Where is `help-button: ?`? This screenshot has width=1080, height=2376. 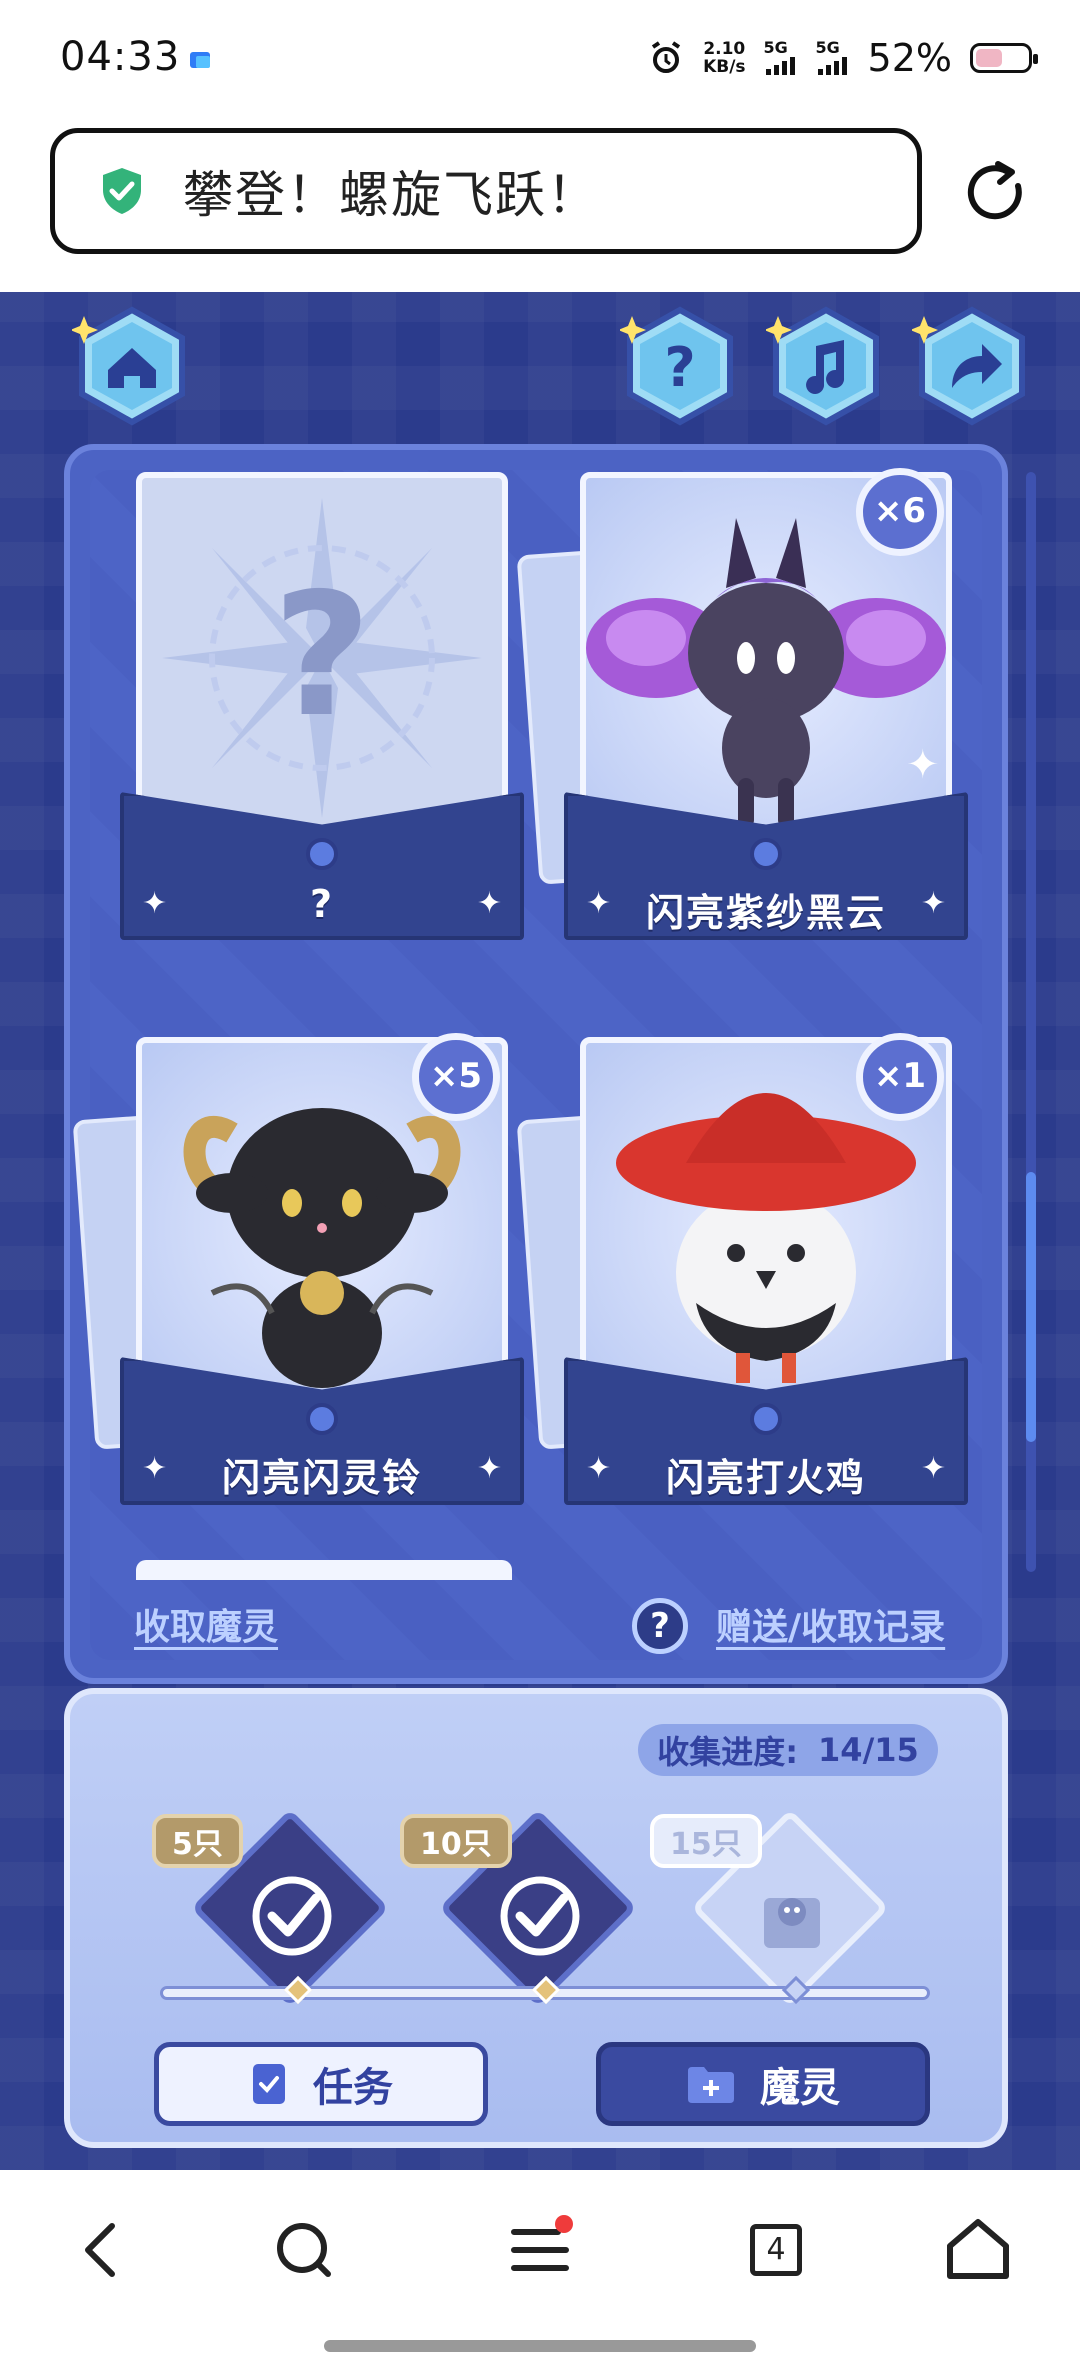
help-button: ? is located at coordinates (680, 366).